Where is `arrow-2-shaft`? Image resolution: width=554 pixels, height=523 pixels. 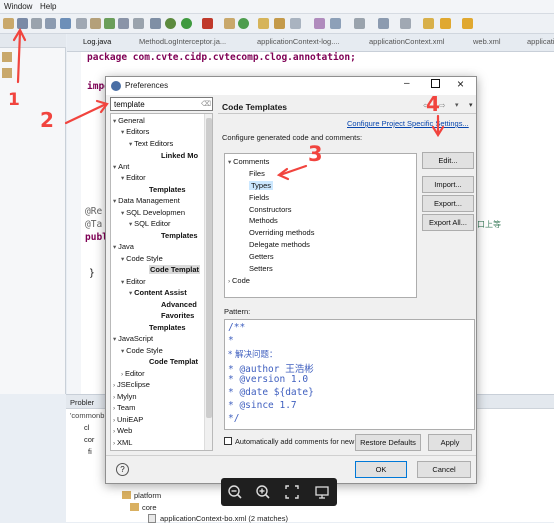 arrow-2-shaft is located at coordinates (86, 113).